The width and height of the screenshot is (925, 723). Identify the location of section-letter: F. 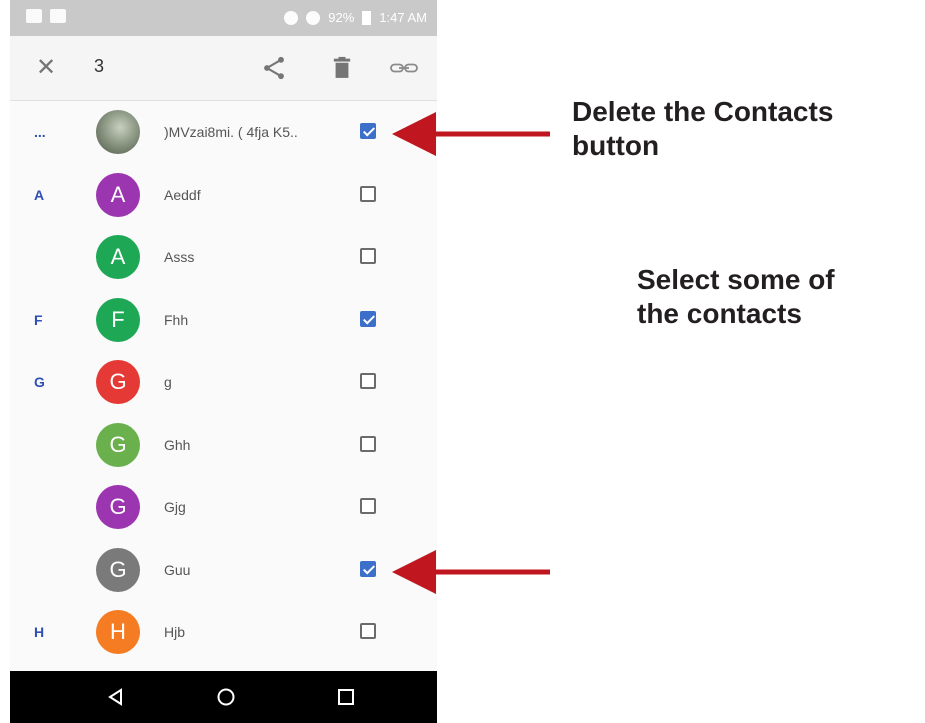
(38, 319).